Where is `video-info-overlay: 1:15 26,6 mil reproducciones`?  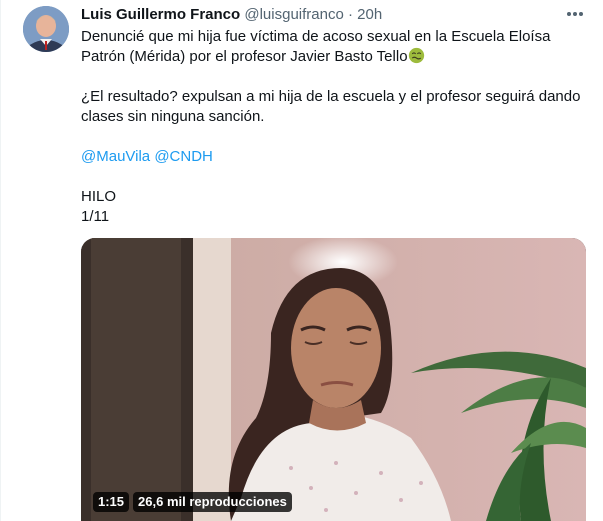 video-info-overlay: 1:15 26,6 mil reproducciones is located at coordinates (192, 502).